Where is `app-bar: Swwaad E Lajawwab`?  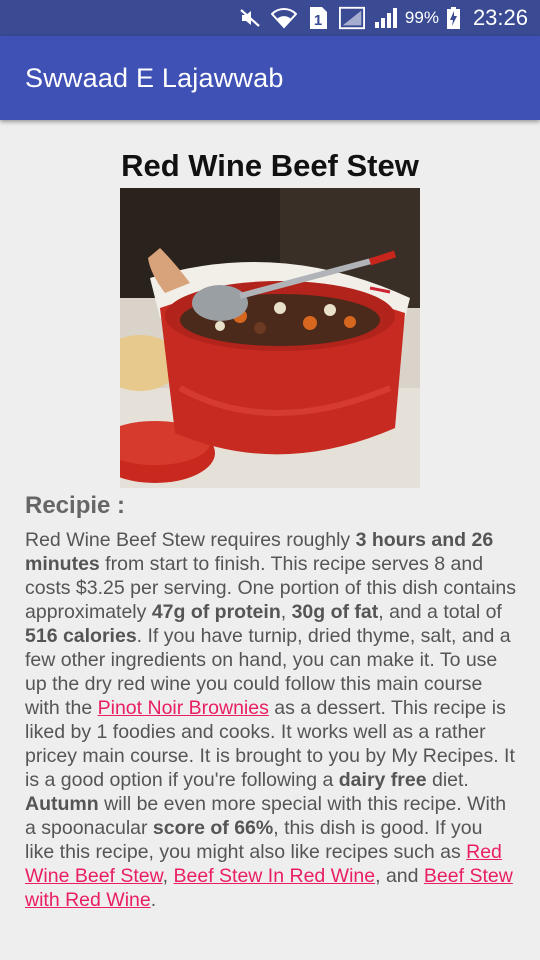
app-bar: Swwaad E Lajawwab is located at coordinates (270, 78).